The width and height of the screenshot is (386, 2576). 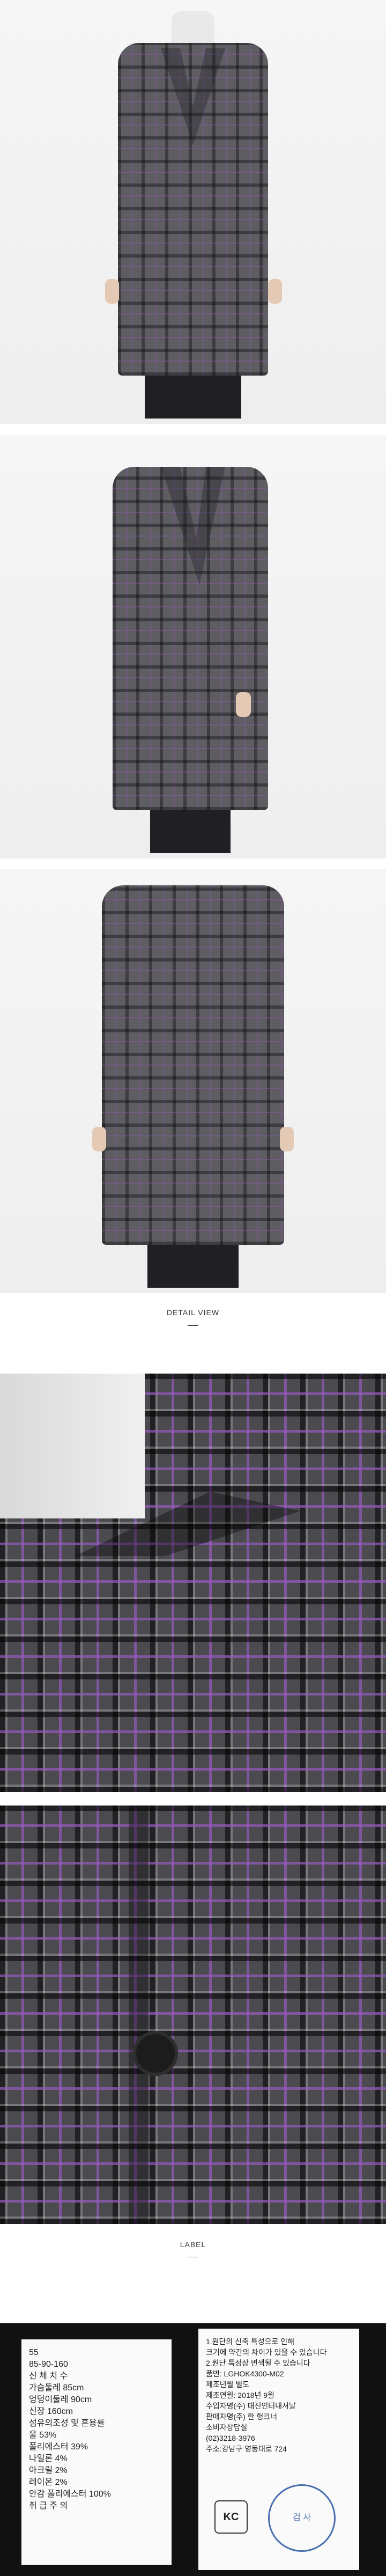 What do you see at coordinates (193, 1325) in the screenshot?
I see `detail-view-rule` at bounding box center [193, 1325].